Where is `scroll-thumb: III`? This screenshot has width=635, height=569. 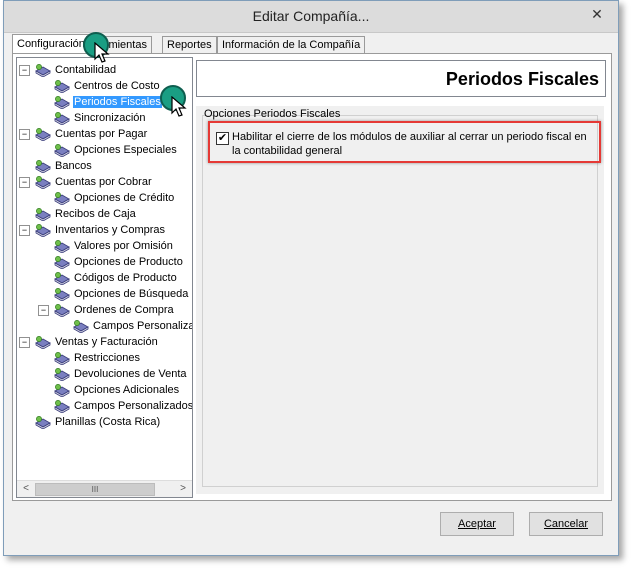
scroll-thumb: III is located at coordinates (95, 489).